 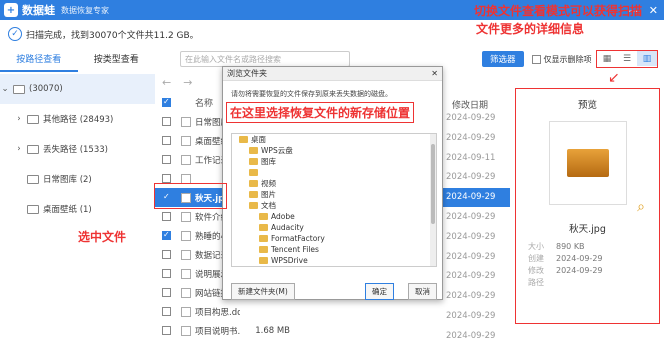 I want to click on column-date: 修改日期, so click(x=470, y=104).